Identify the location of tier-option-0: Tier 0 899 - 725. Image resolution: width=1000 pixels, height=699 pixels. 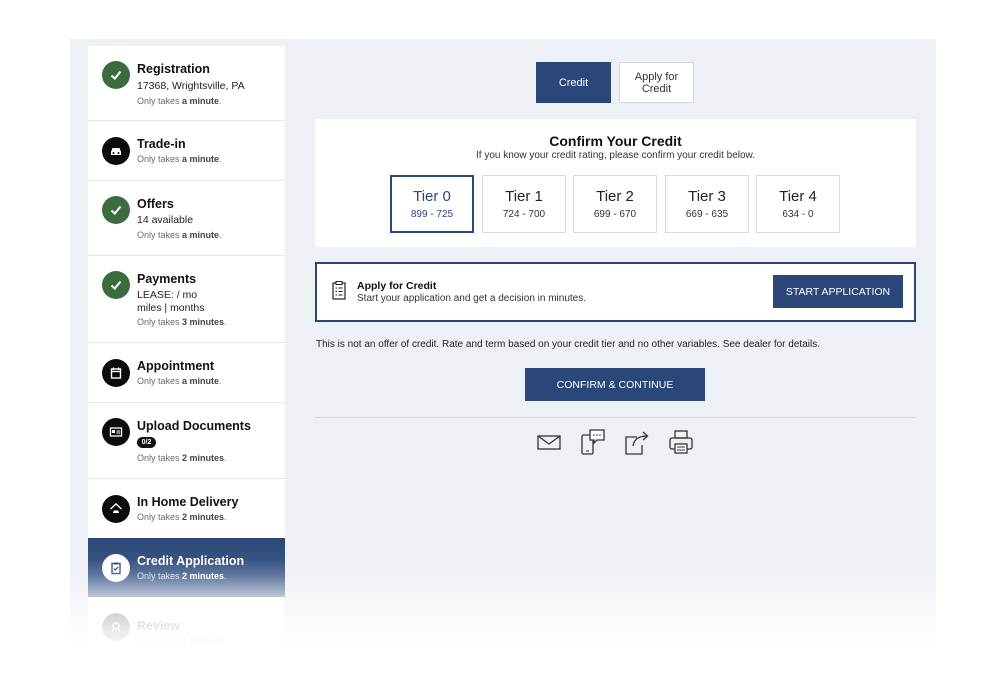
(432, 204).